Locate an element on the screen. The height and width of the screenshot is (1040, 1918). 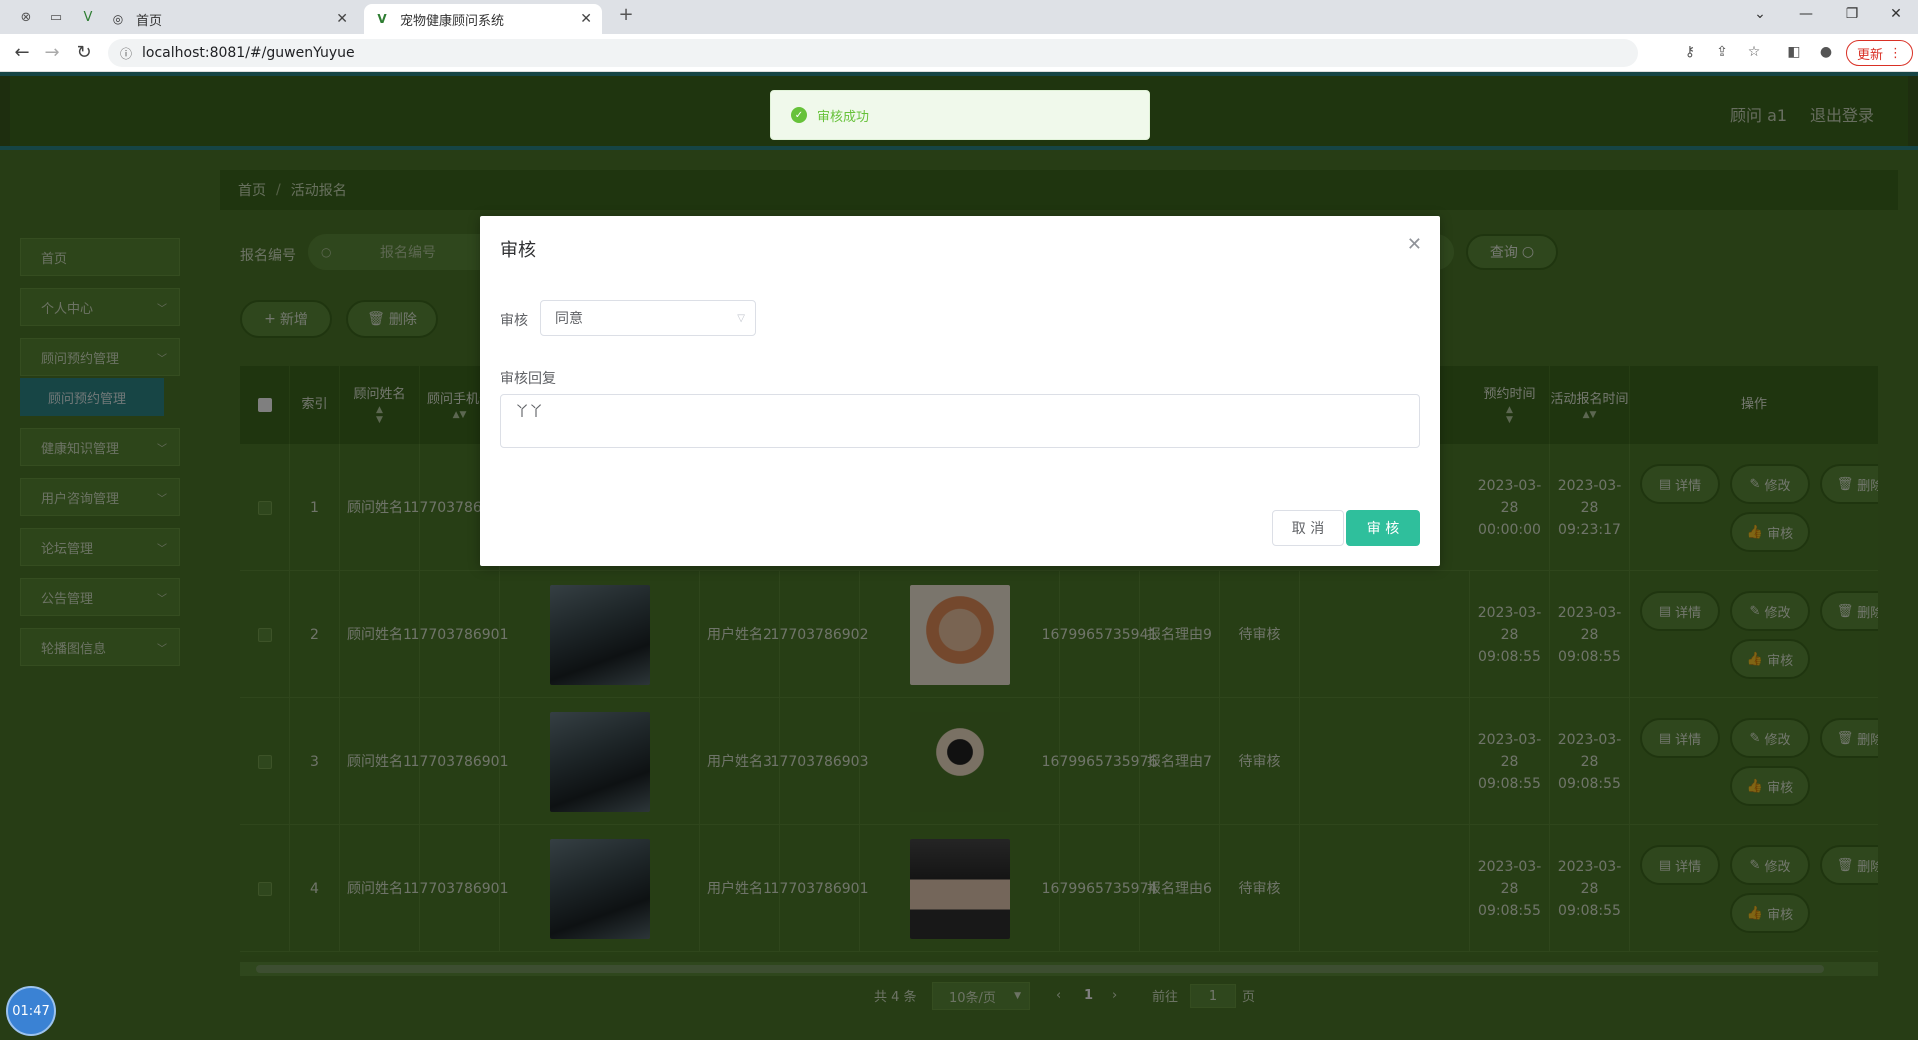
forward-icon: → is located at coordinates (52, 52).